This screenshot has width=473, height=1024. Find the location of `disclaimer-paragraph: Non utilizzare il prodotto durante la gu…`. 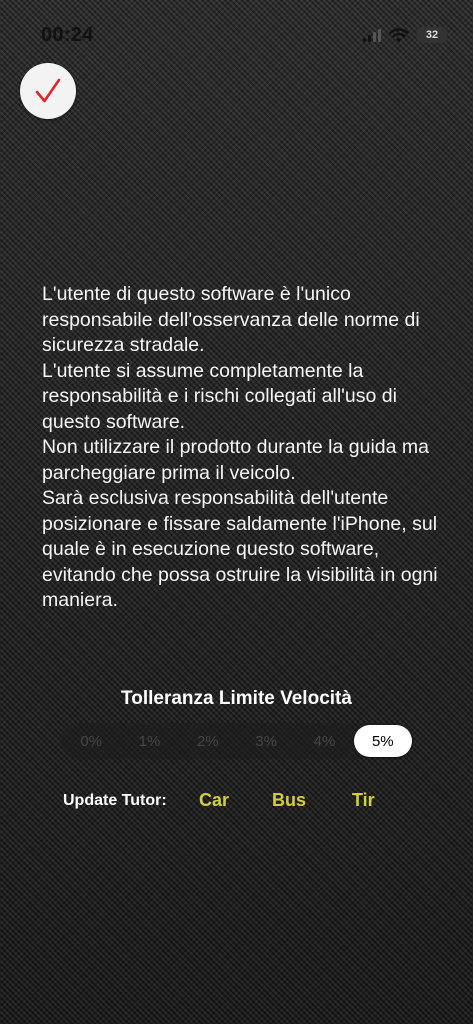

disclaimer-paragraph: Non utilizzare il prodotto durante la gu… is located at coordinates (235, 460).